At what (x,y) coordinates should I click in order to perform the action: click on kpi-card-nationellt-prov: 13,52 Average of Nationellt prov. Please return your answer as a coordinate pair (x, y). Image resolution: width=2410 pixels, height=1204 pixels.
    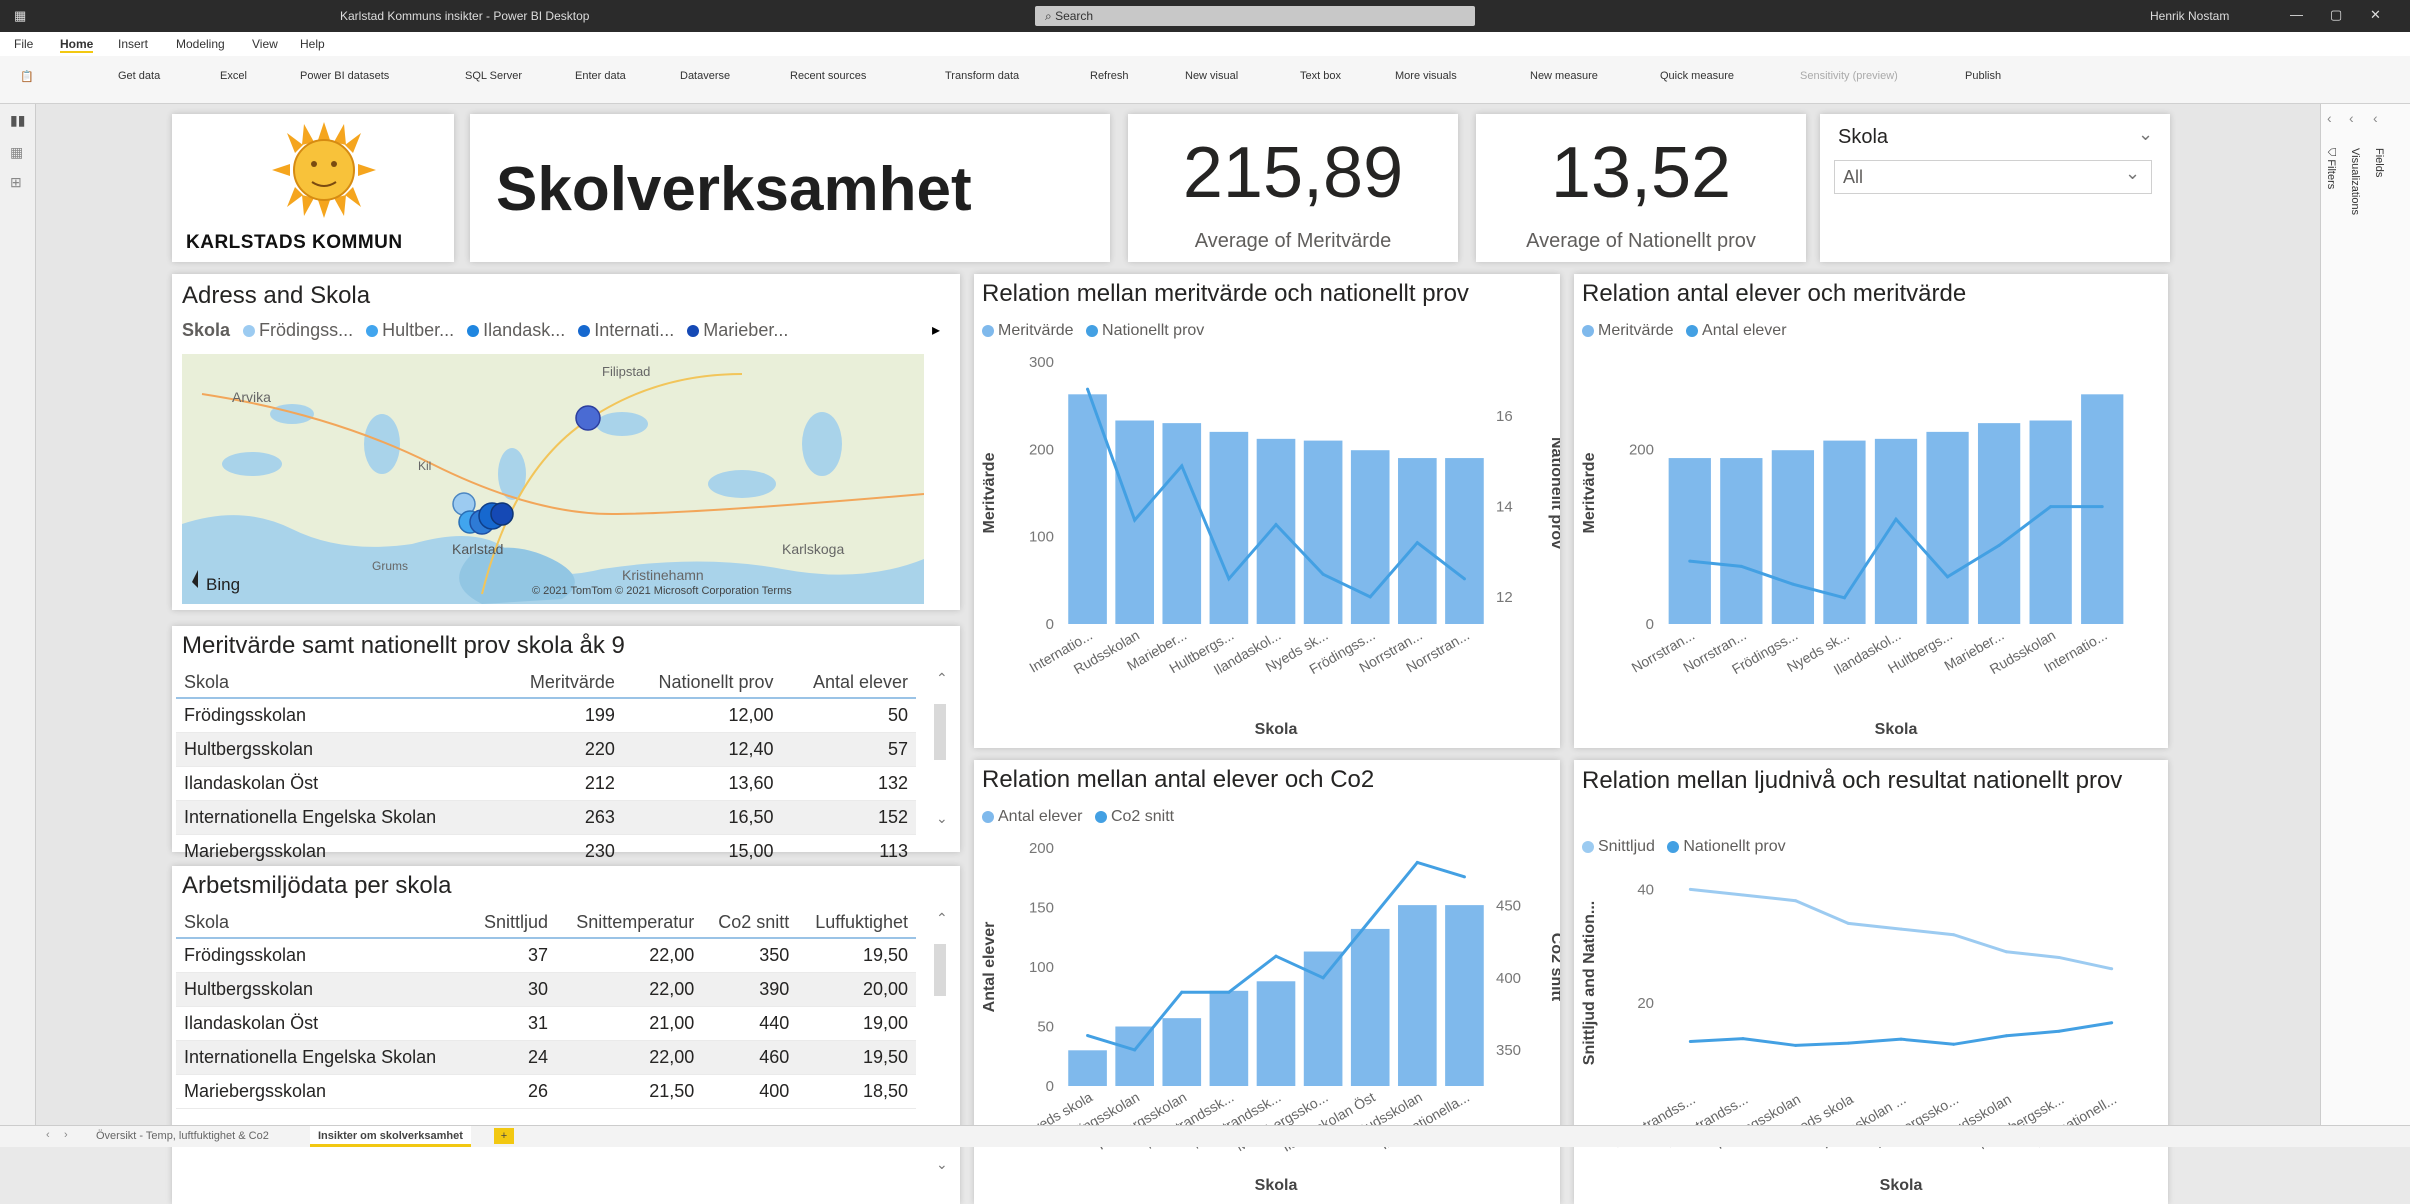
    Looking at the image, I should click on (1641, 188).